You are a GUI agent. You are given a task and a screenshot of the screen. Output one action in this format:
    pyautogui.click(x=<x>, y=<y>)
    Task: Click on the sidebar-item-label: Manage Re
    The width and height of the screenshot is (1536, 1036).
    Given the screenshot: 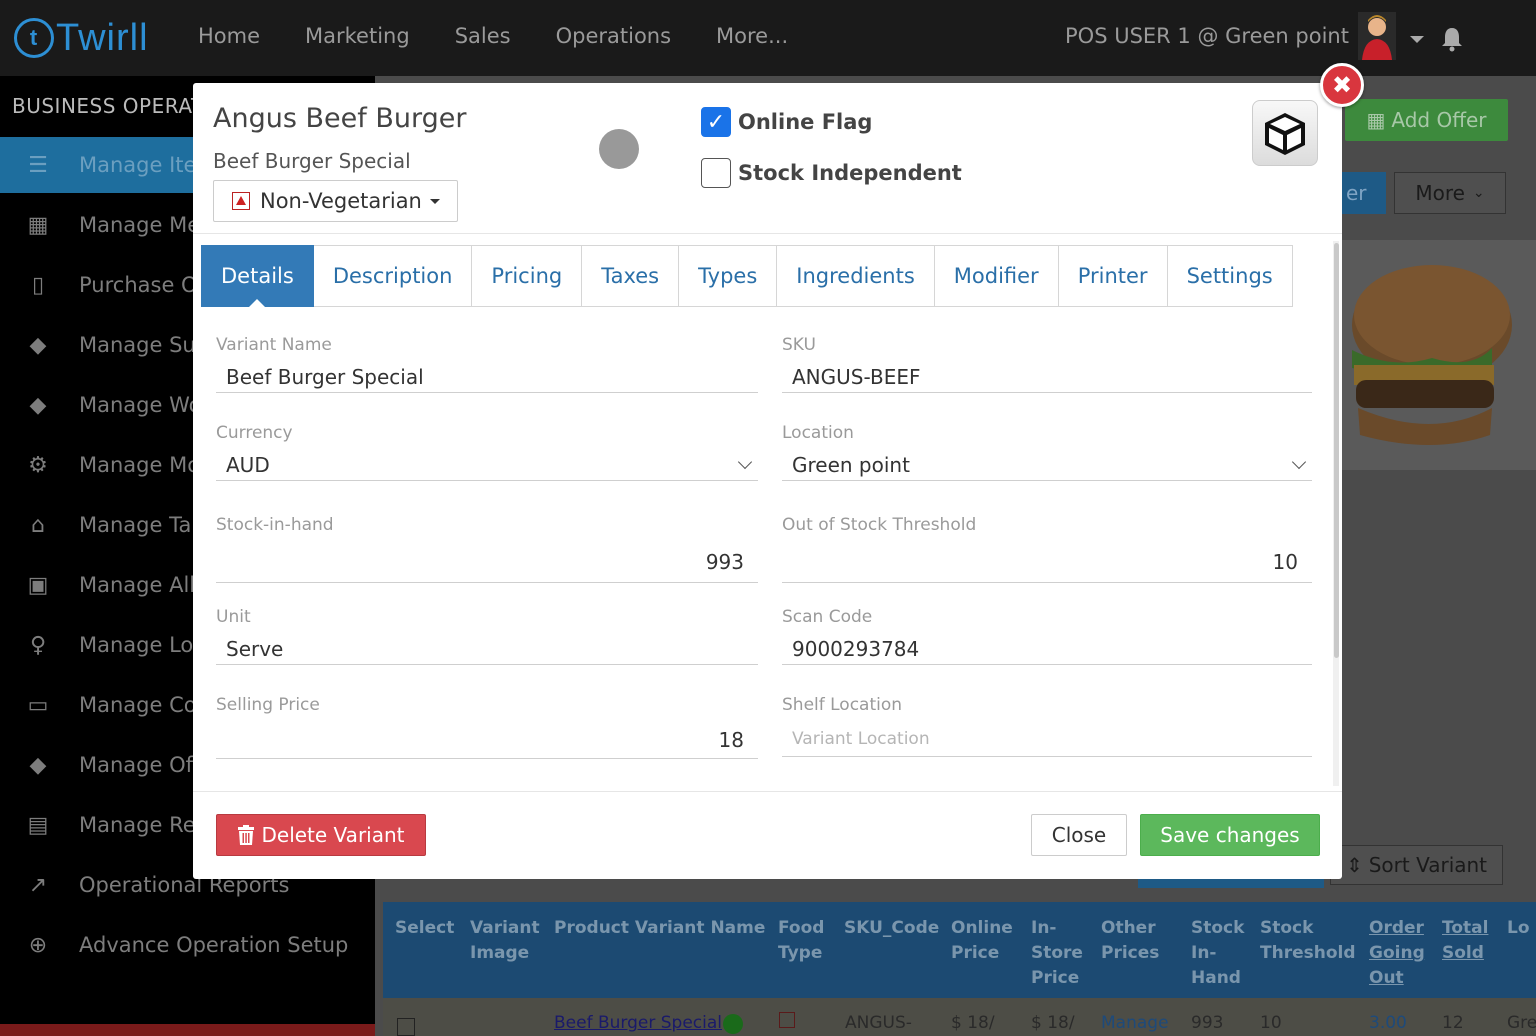 What is the action you would take?
    pyautogui.click(x=137, y=825)
    